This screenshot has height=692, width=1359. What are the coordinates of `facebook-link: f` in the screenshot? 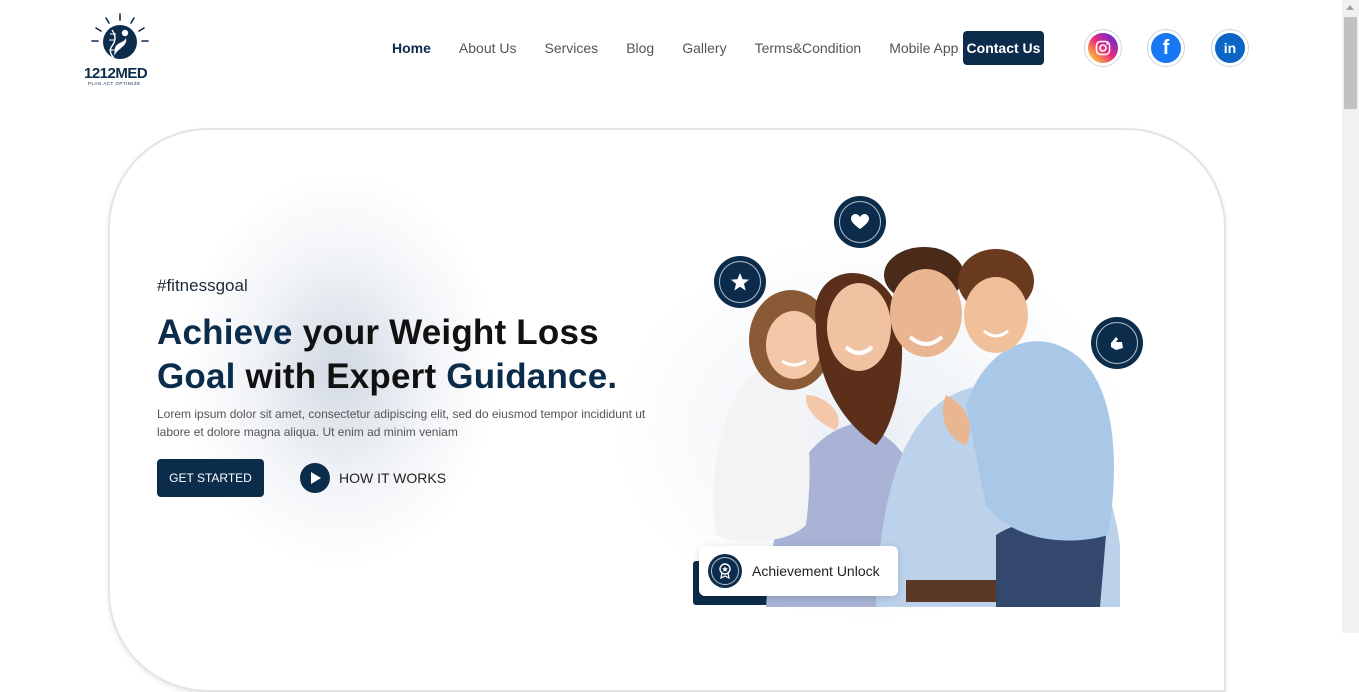 It's located at (1166, 48).